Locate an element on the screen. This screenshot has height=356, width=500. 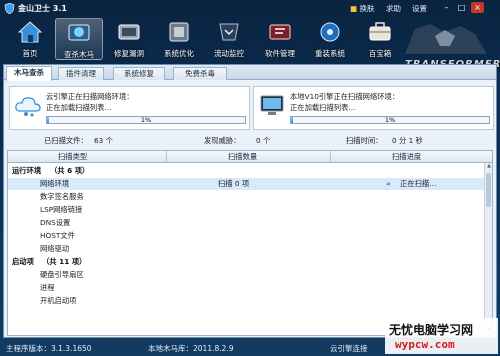
nav-item-home: 首页 is located at coordinates (30, 39).